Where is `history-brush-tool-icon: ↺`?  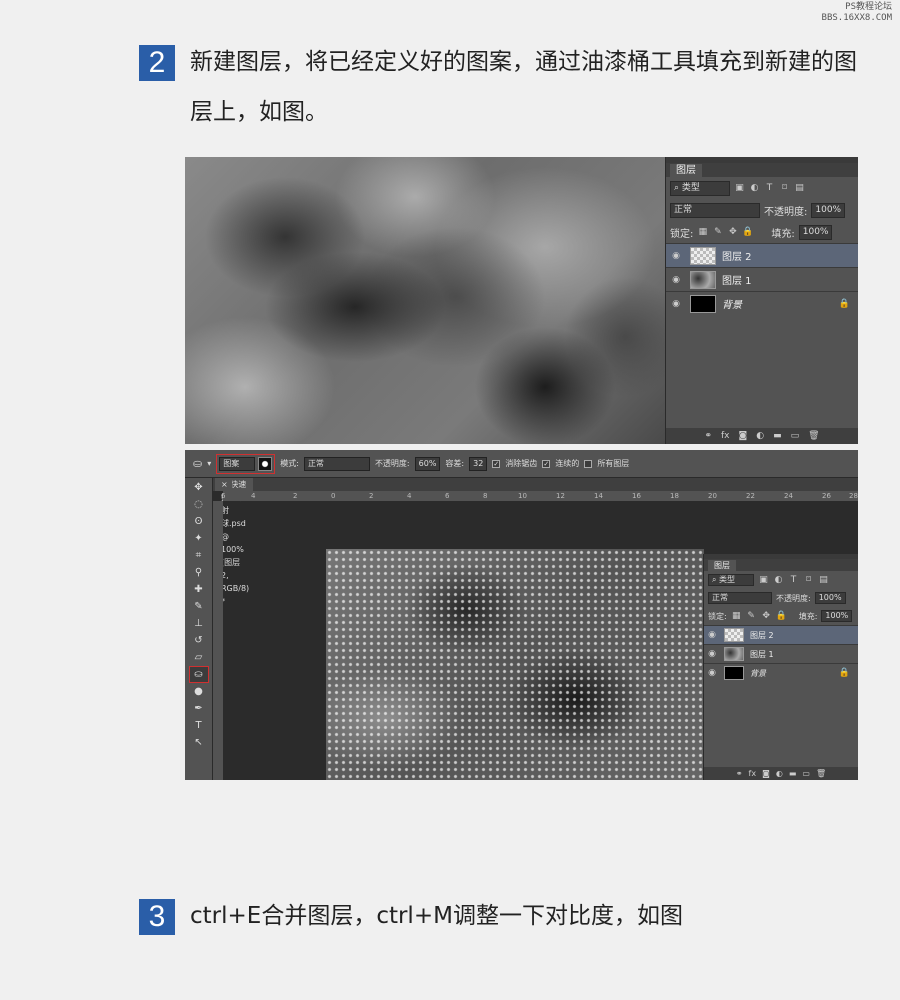 history-brush-tool-icon: ↺ is located at coordinates (199, 640).